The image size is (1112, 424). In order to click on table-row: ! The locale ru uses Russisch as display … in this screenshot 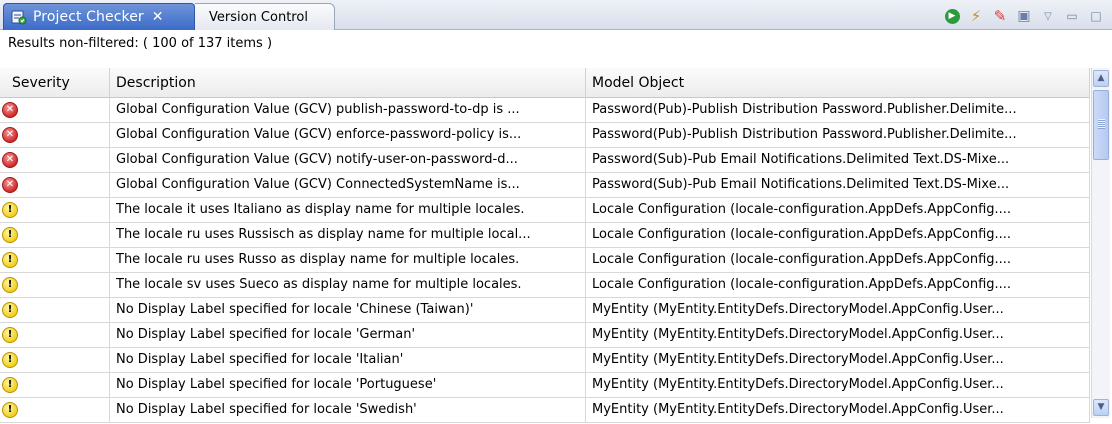, I will do `click(545, 235)`.